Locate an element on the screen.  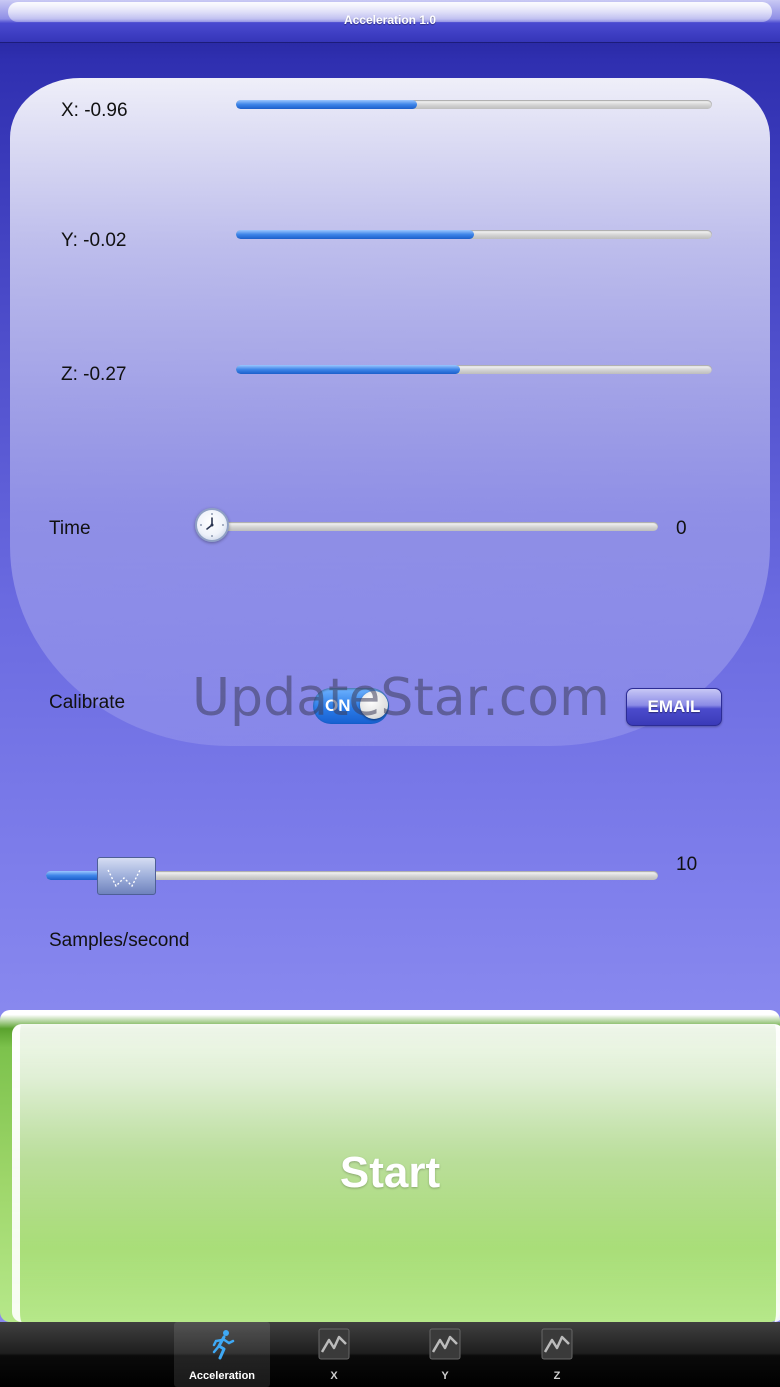
z-progress-bar is located at coordinates (474, 369).